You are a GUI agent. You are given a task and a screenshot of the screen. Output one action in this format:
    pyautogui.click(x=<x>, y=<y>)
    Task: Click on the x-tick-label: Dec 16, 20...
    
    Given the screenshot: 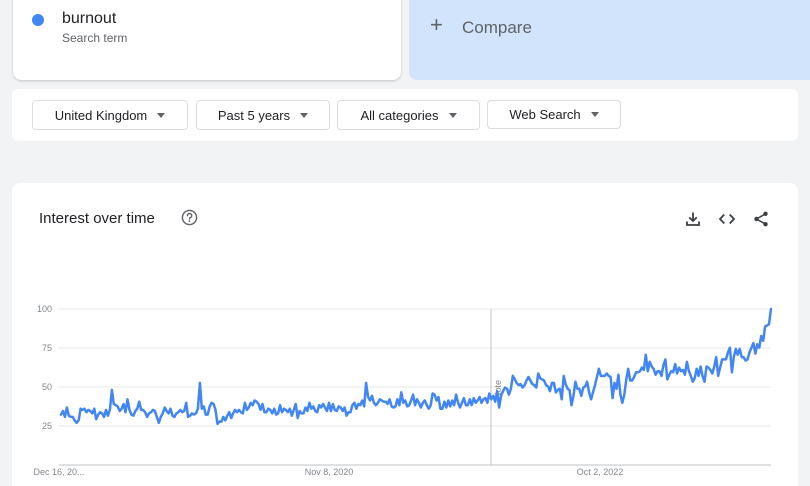 What is the action you would take?
    pyautogui.click(x=58, y=472)
    